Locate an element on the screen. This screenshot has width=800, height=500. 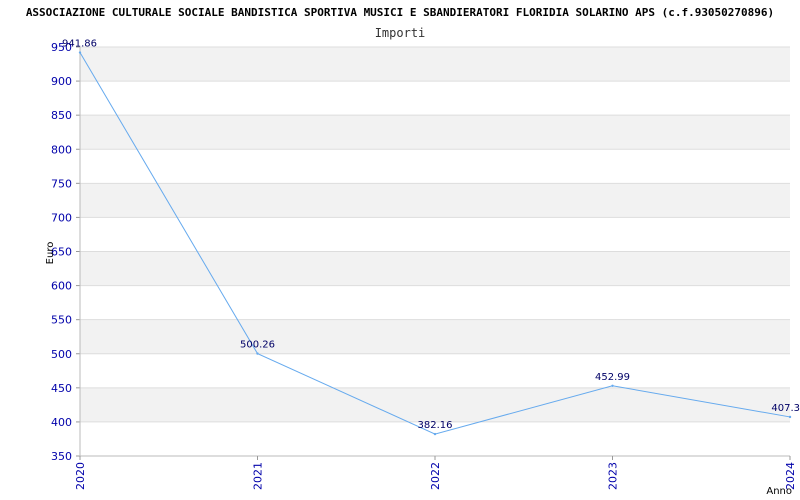
data-label: 941.86 is located at coordinates (79, 44).